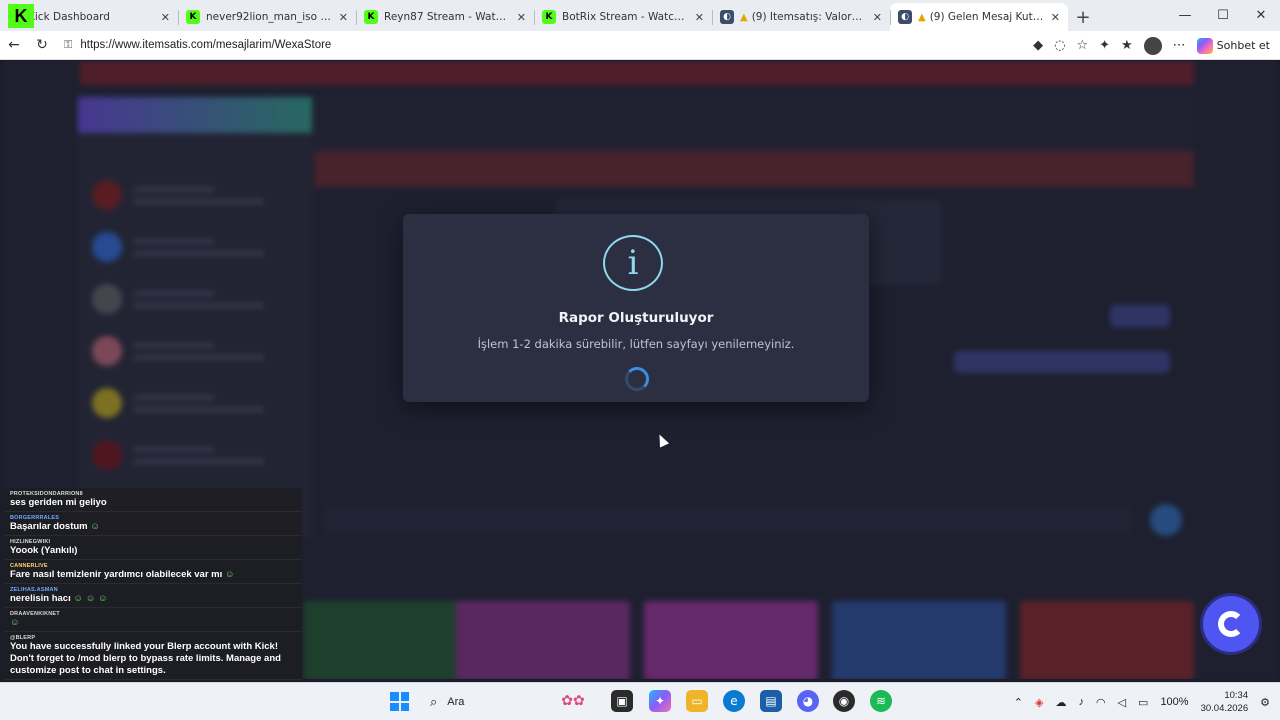 This screenshot has height=720, width=1280. I want to click on chat-fab-button, so click(1231, 624).